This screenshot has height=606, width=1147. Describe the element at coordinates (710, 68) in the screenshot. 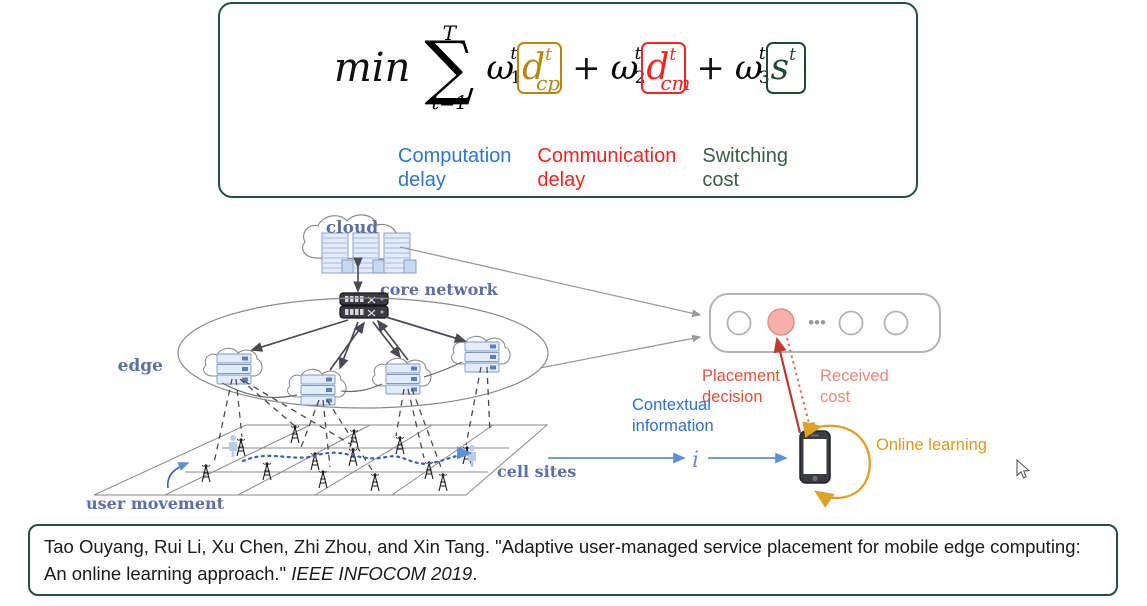

I see `plus-operator-2: +` at that location.